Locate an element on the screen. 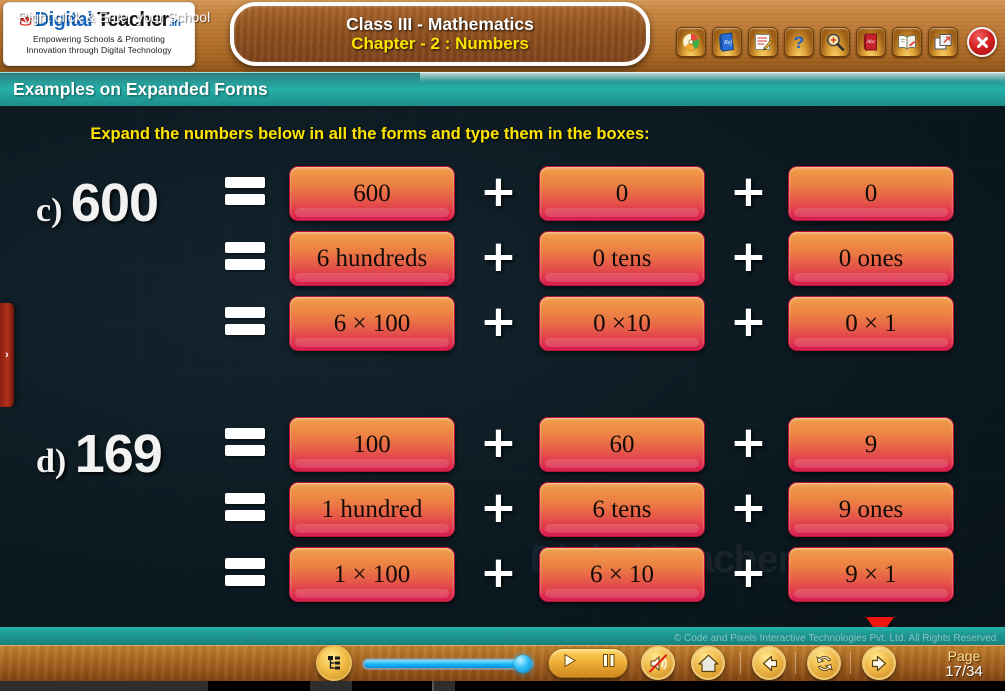 The height and width of the screenshot is (691, 1005). abc-dictionary-icon: Abc is located at coordinates (871, 42).